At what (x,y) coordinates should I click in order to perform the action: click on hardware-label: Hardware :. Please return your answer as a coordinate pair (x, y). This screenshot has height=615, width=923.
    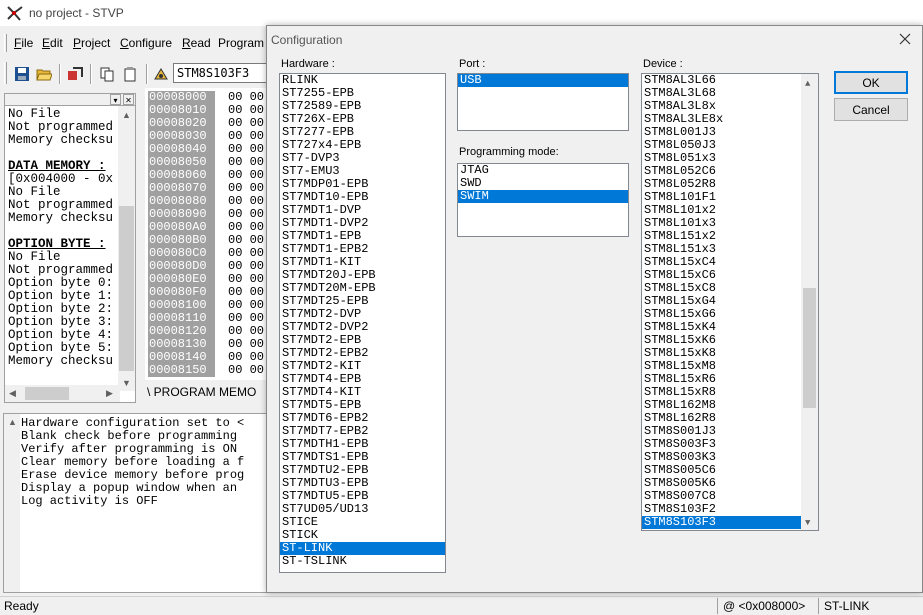
    Looking at the image, I should click on (308, 64).